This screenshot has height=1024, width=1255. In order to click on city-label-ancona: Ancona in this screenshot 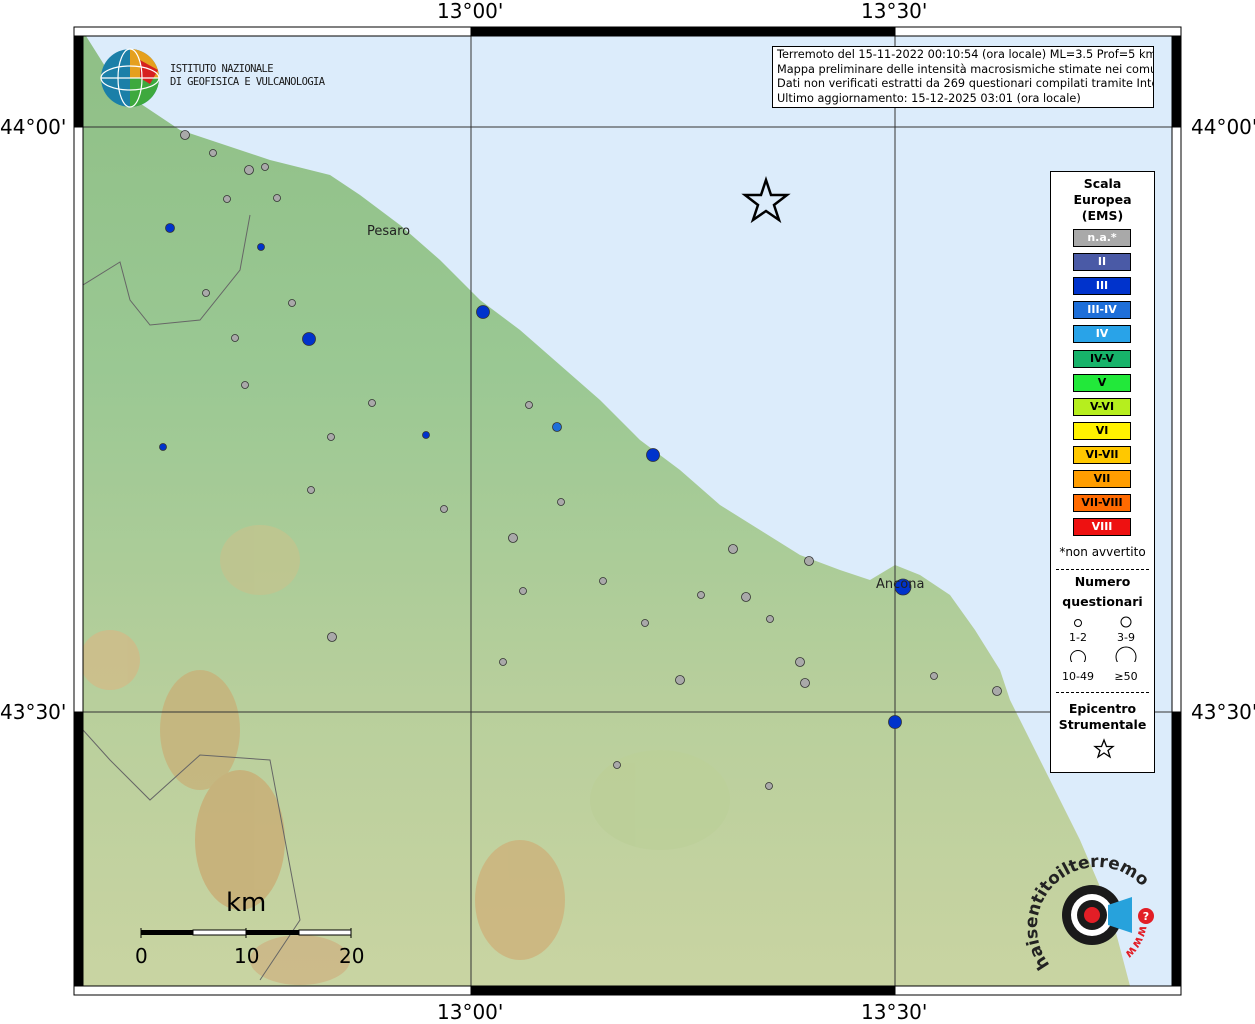, I will do `click(900, 584)`.